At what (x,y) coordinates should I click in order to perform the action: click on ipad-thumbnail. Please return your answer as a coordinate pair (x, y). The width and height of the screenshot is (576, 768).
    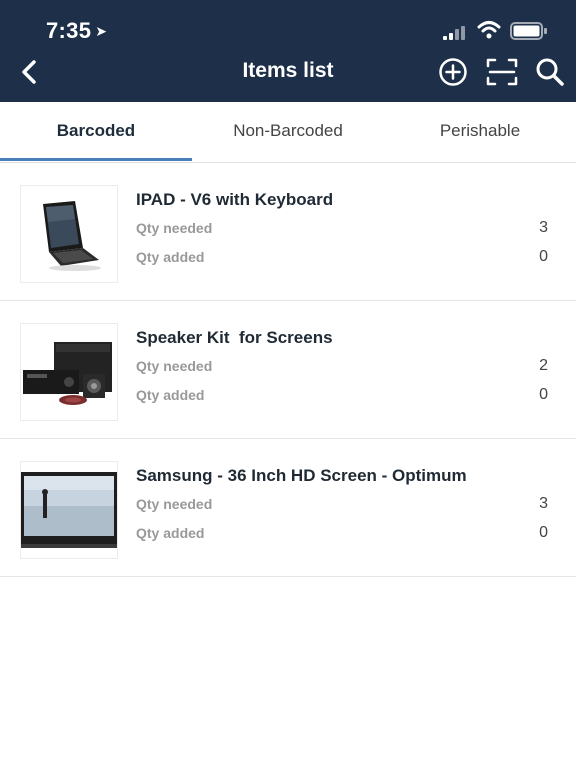
    Looking at the image, I should click on (69, 234).